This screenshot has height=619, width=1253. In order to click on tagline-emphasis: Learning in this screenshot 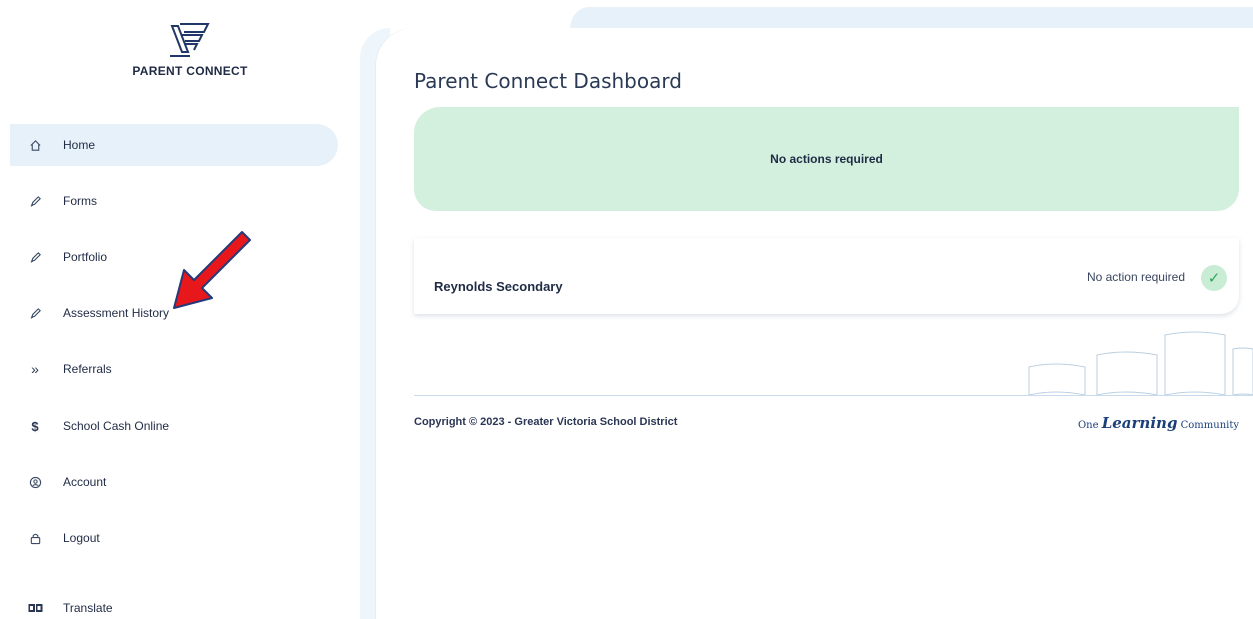, I will do `click(1139, 423)`.